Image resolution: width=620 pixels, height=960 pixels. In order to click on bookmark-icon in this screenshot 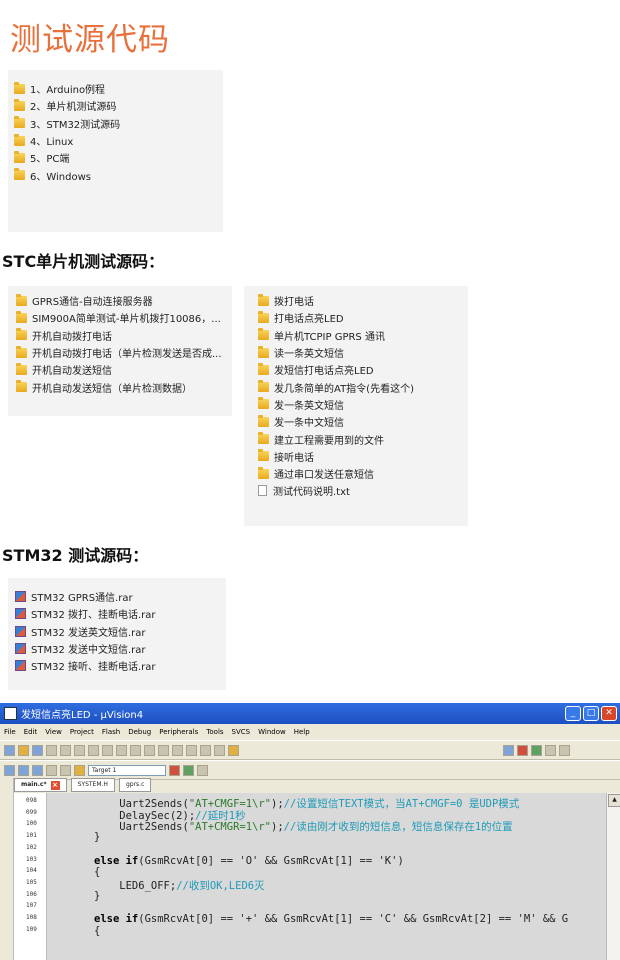, I will do `click(163, 750)`.